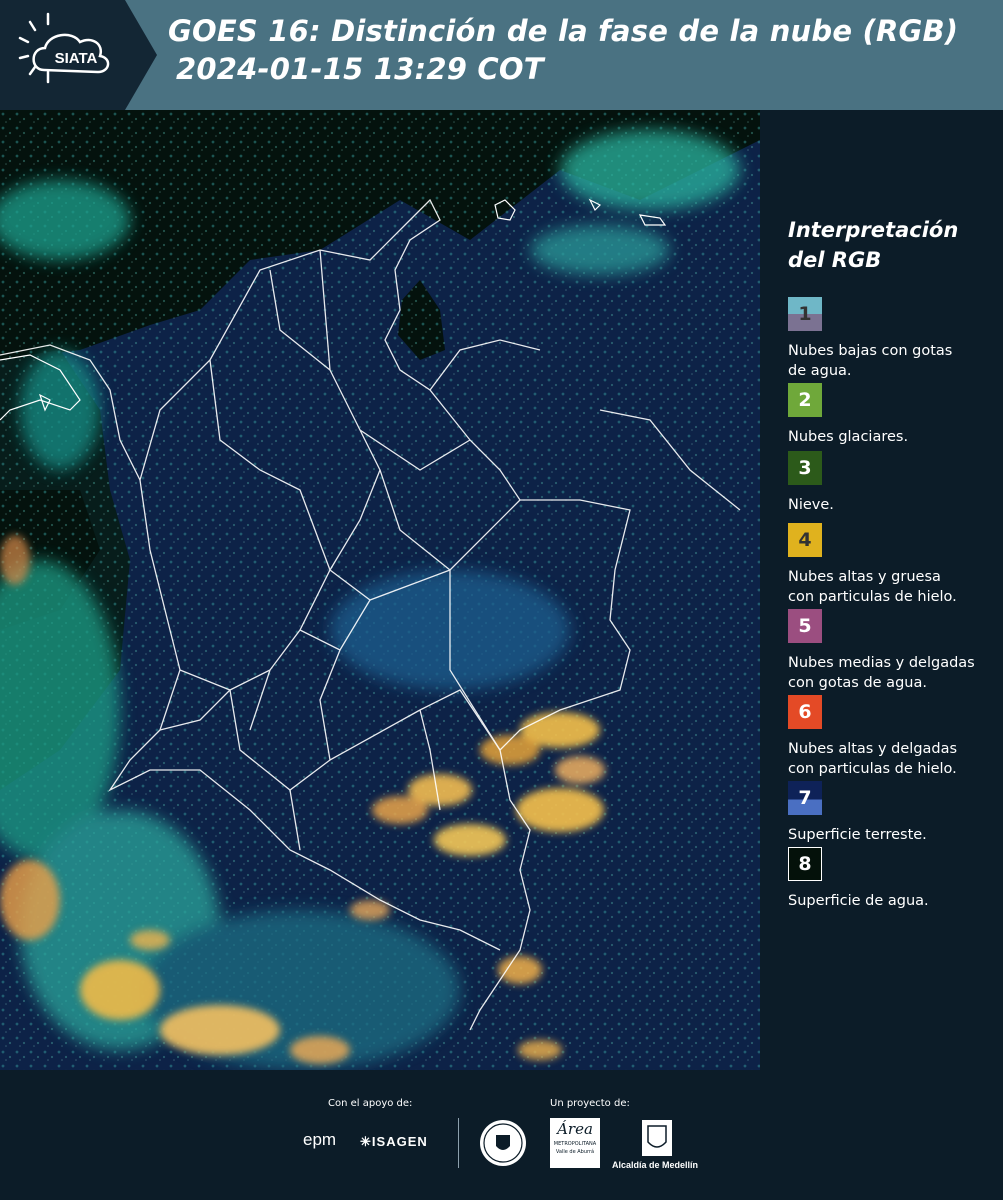  I want to click on isagen-icon: ✳, so click(366, 1141).